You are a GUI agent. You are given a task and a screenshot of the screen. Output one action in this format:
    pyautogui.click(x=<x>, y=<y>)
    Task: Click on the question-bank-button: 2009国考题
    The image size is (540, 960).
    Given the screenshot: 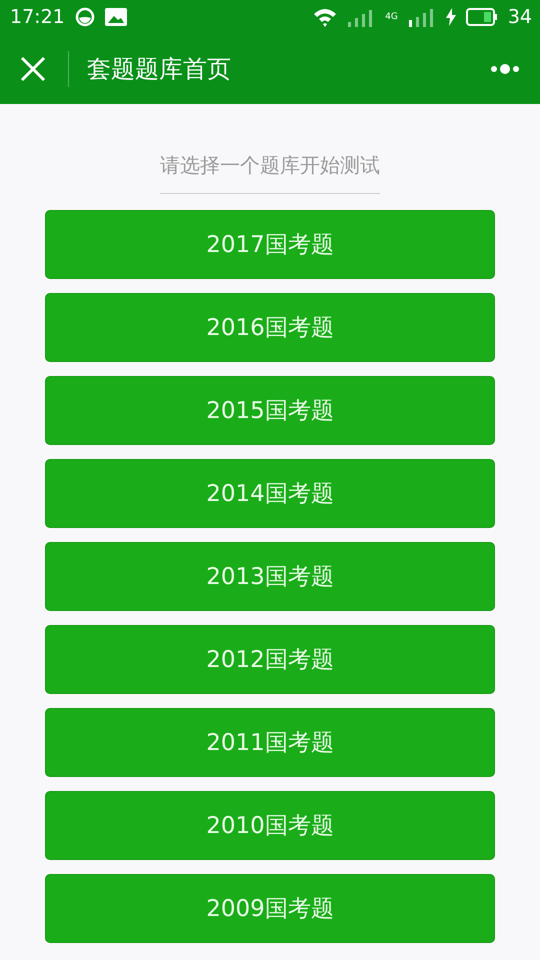 What is the action you would take?
    pyautogui.click(x=270, y=908)
    